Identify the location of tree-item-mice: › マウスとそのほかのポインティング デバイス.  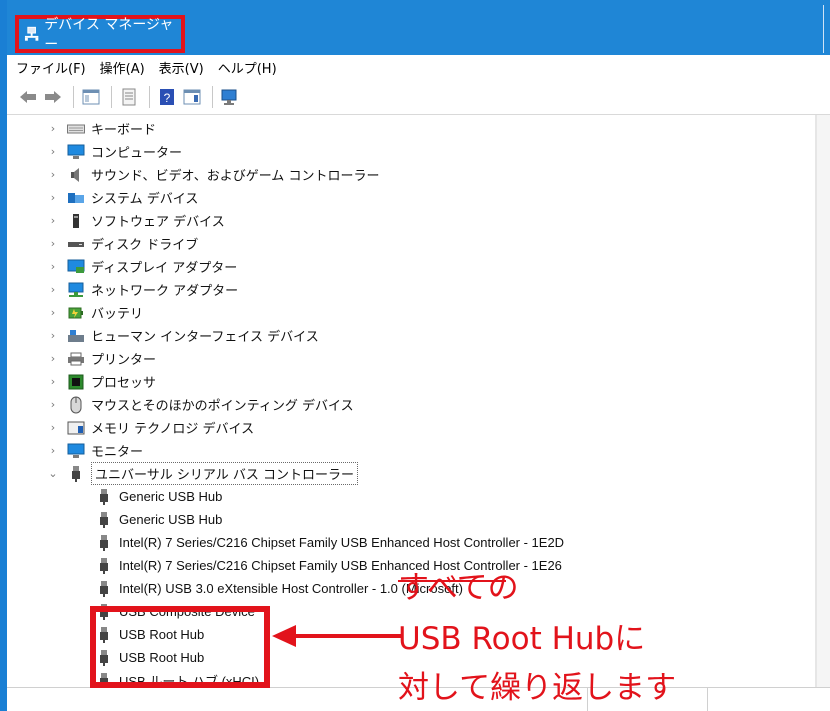
(200, 404).